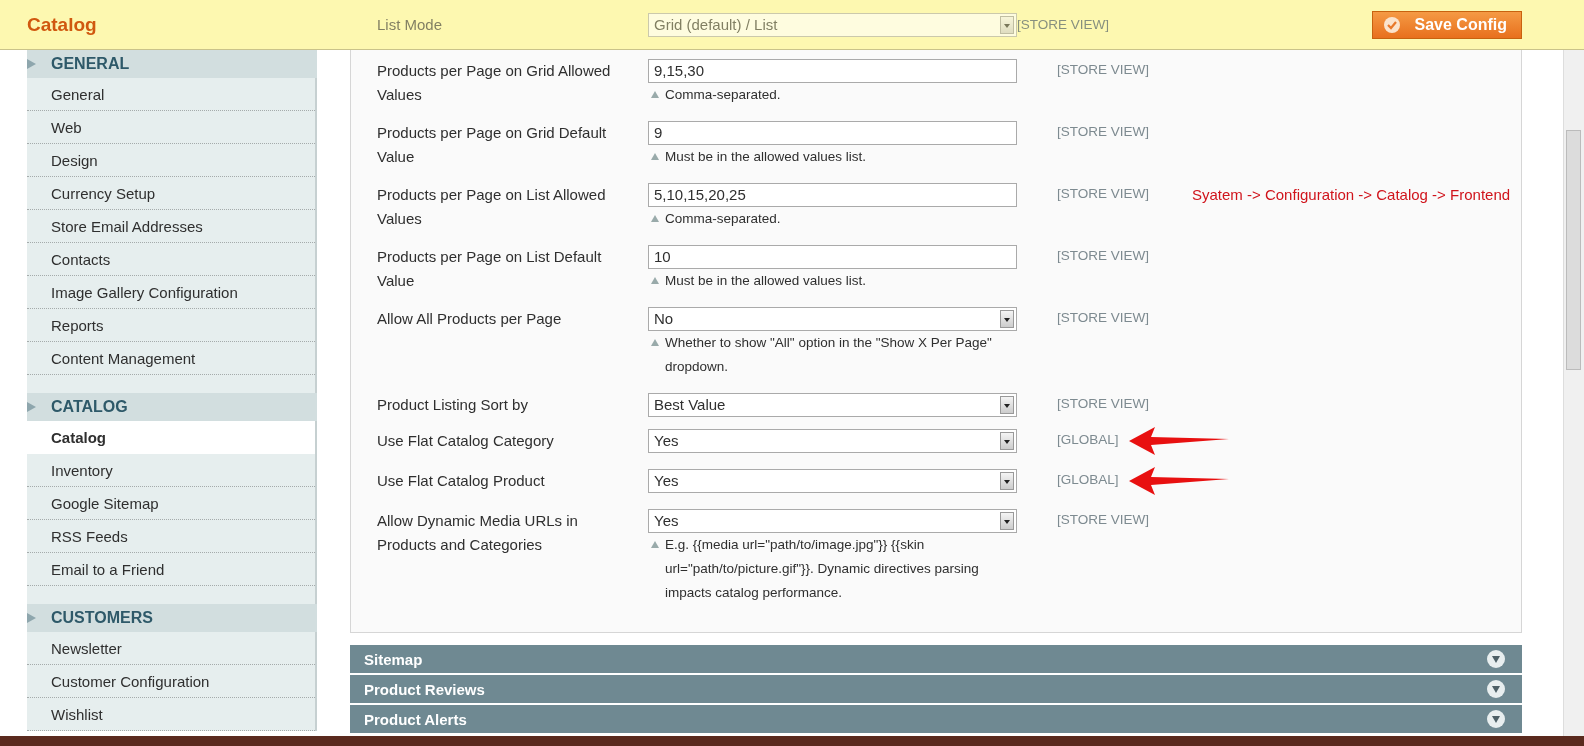 This screenshot has height=746, width=1584. What do you see at coordinates (171, 94) in the screenshot?
I see `sidebar-item: General` at bounding box center [171, 94].